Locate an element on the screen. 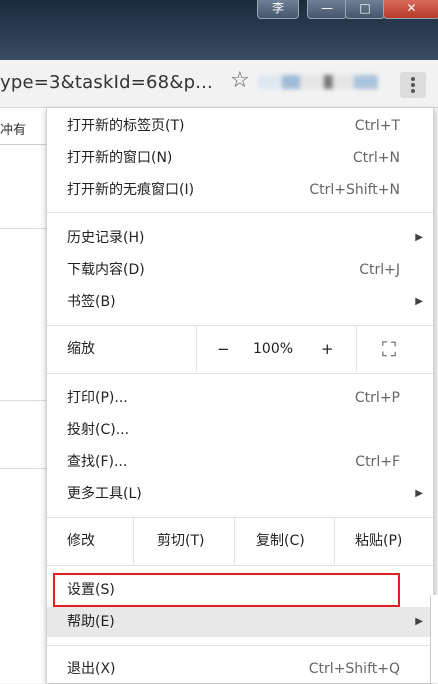 This screenshot has height=684, width=438. menu-item-print: 打印(P)... Ctrl+P is located at coordinates (240, 398).